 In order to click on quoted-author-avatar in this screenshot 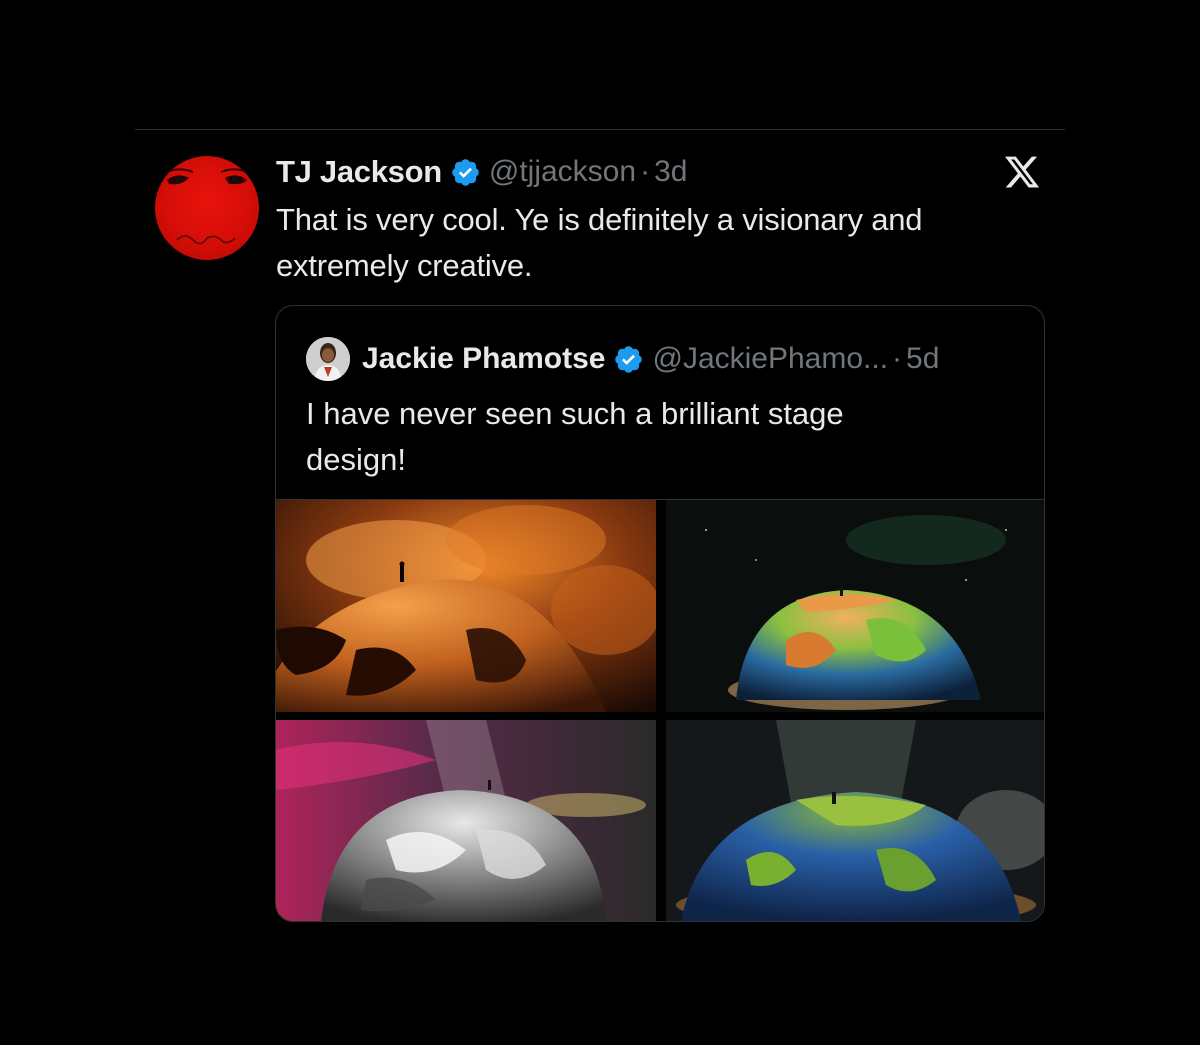, I will do `click(328, 359)`.